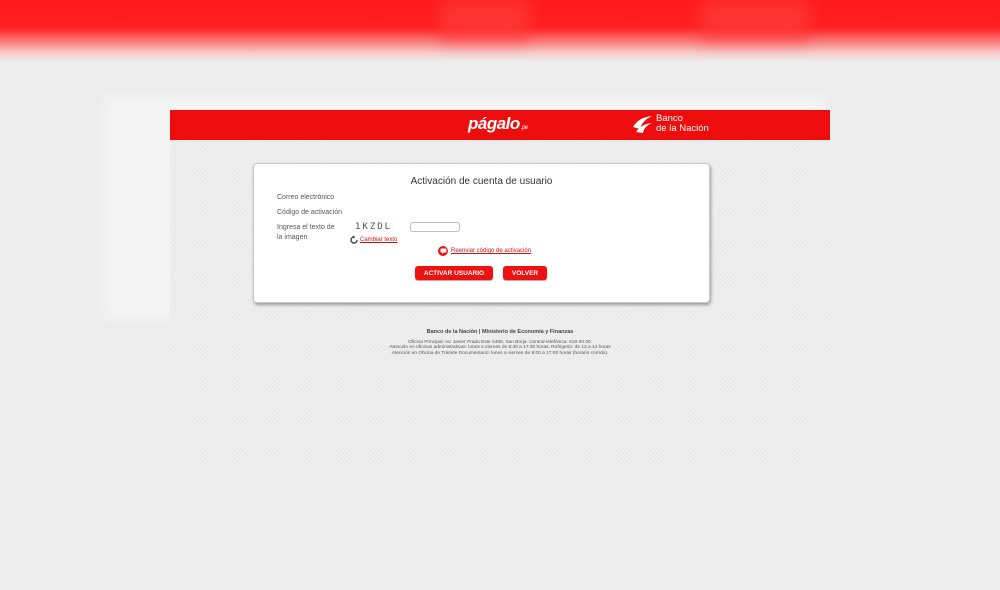 This screenshot has width=1000, height=590. I want to click on background-top-bar, so click(500, 31).